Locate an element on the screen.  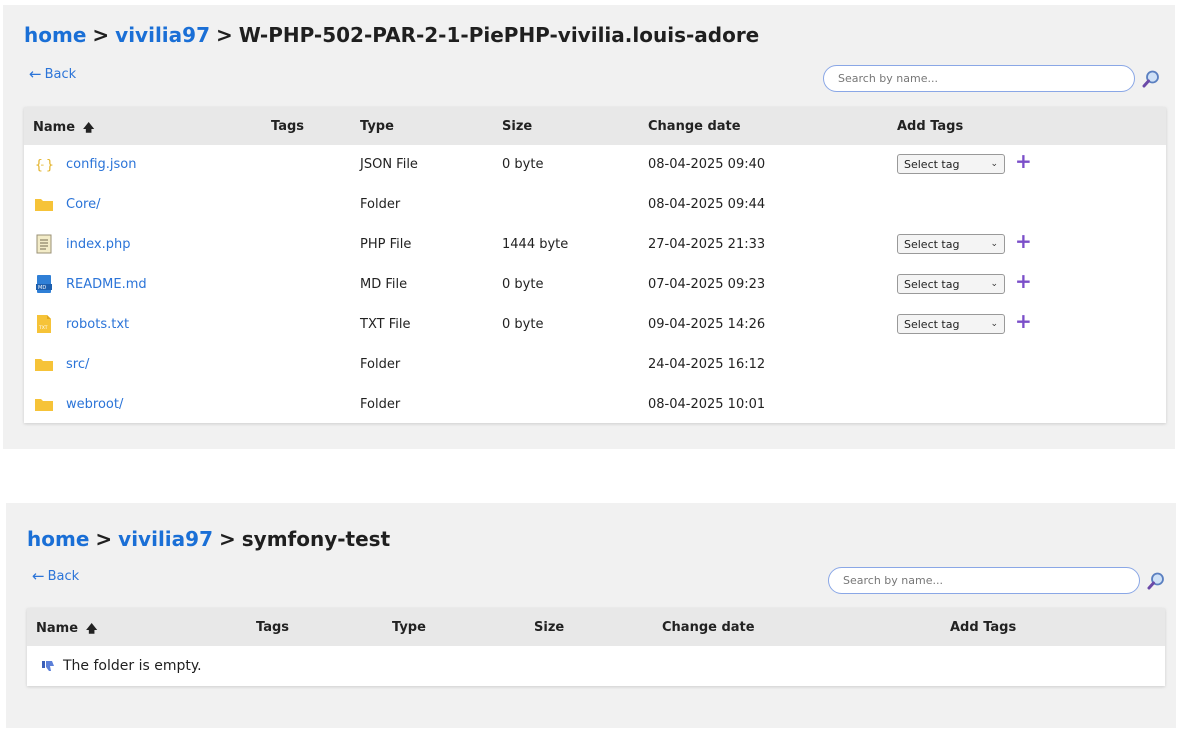
empty-folder-message: The folder is empty. is located at coordinates (596, 666).